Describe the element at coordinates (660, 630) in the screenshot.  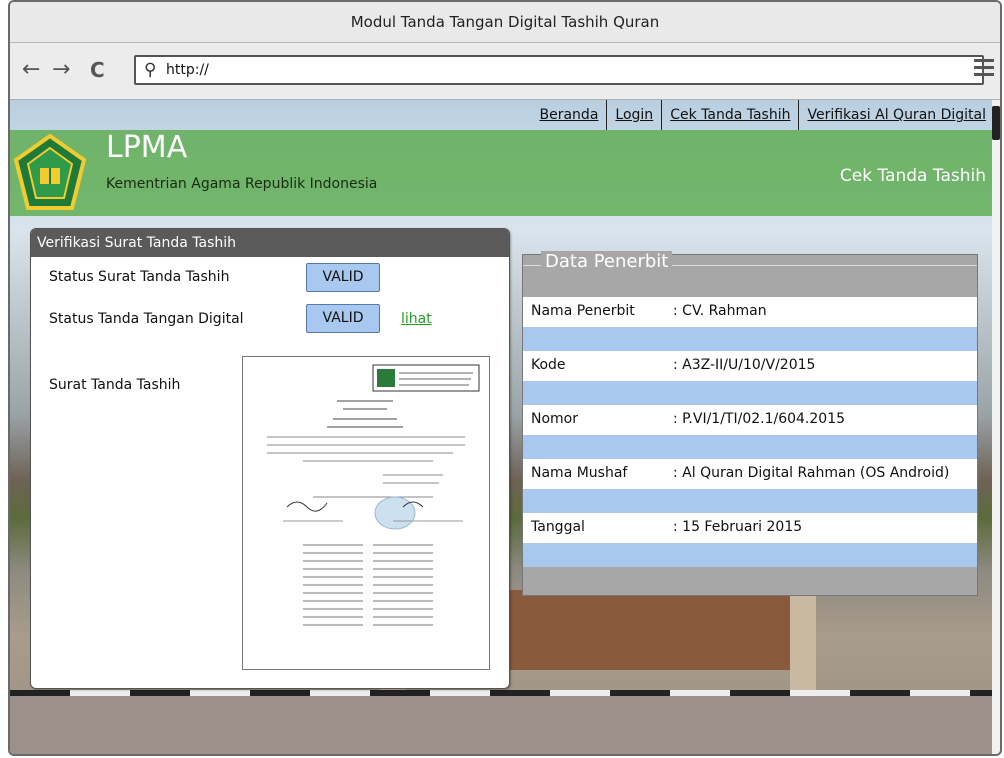
I see `background-building` at that location.